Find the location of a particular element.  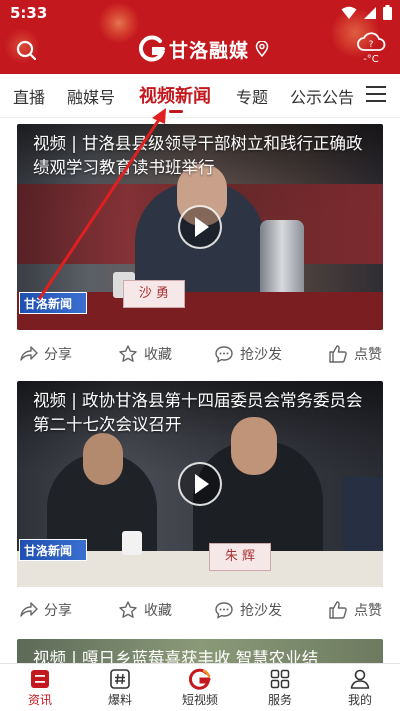

cloud-icon: ? is located at coordinates (371, 41).